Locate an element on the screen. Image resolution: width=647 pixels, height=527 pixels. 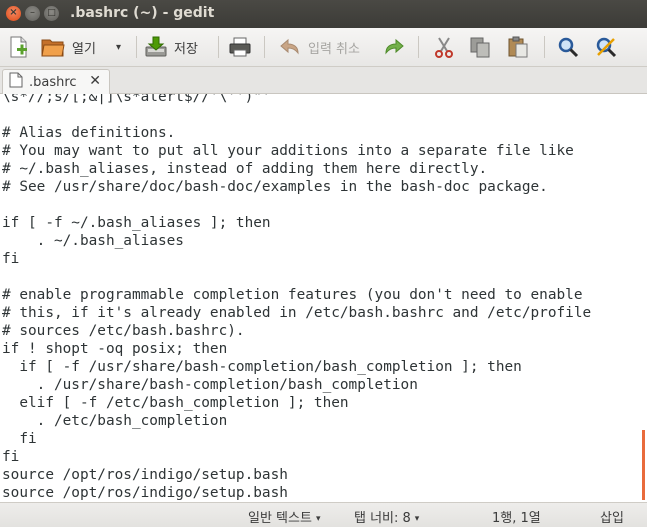
tab-label: .bashrc is located at coordinates (53, 82).